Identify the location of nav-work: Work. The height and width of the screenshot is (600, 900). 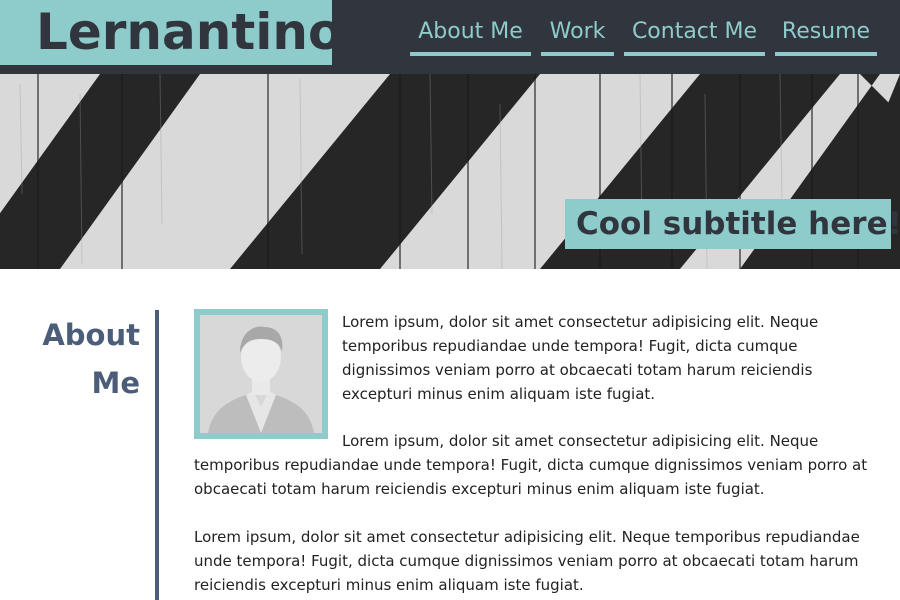
(577, 34).